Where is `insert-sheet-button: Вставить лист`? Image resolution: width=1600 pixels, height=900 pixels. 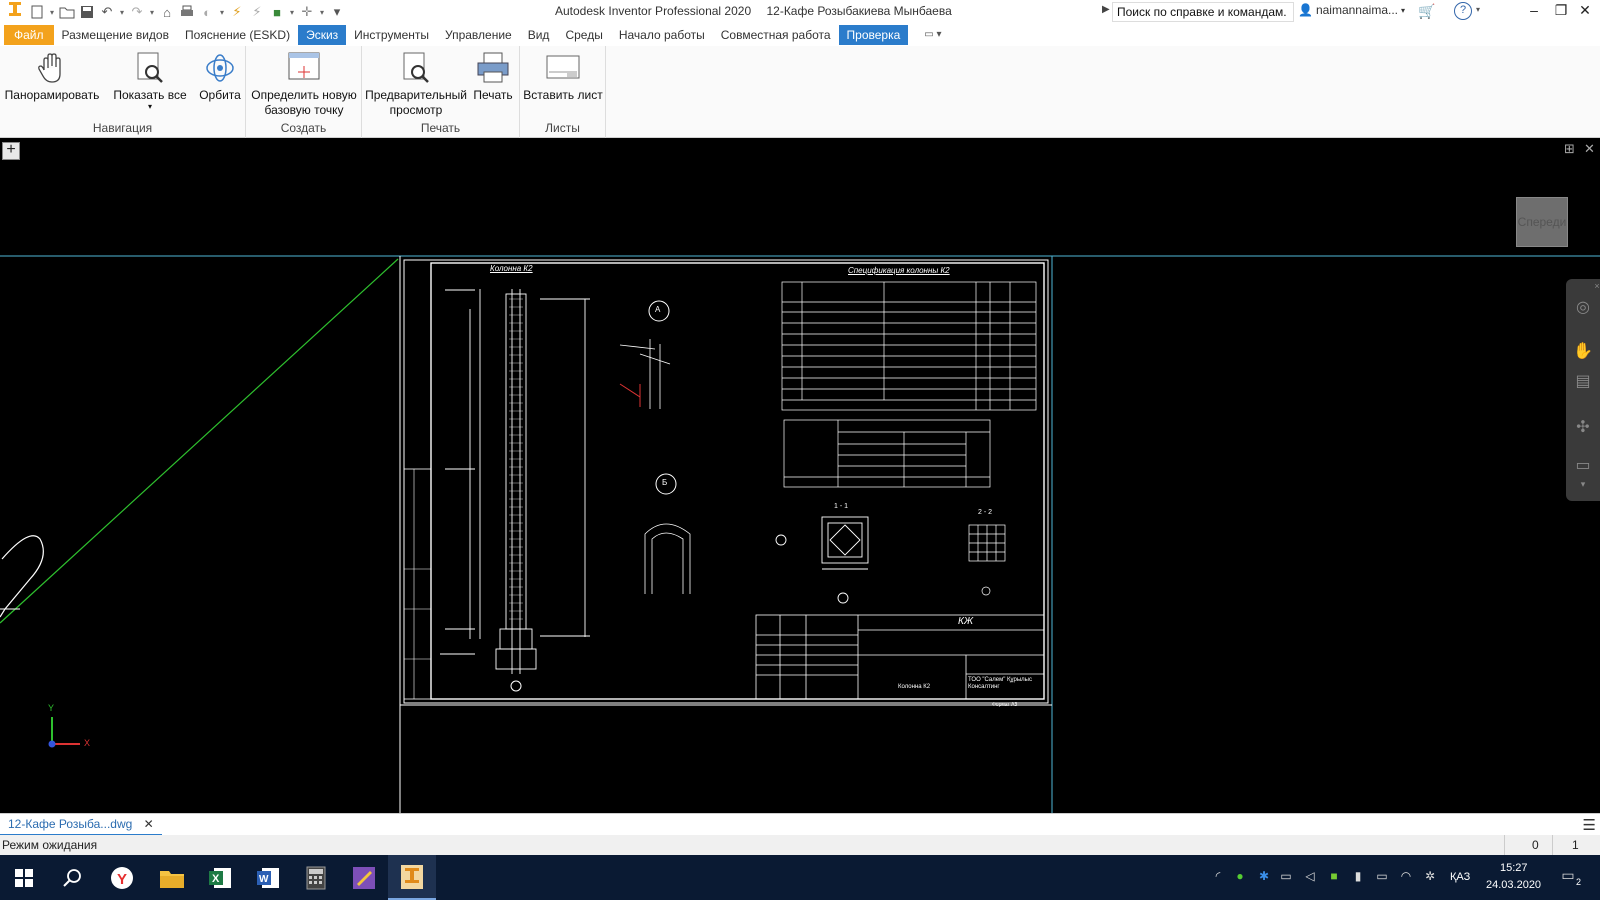
insert-sheet-button: Вставить лист is located at coordinates (563, 76).